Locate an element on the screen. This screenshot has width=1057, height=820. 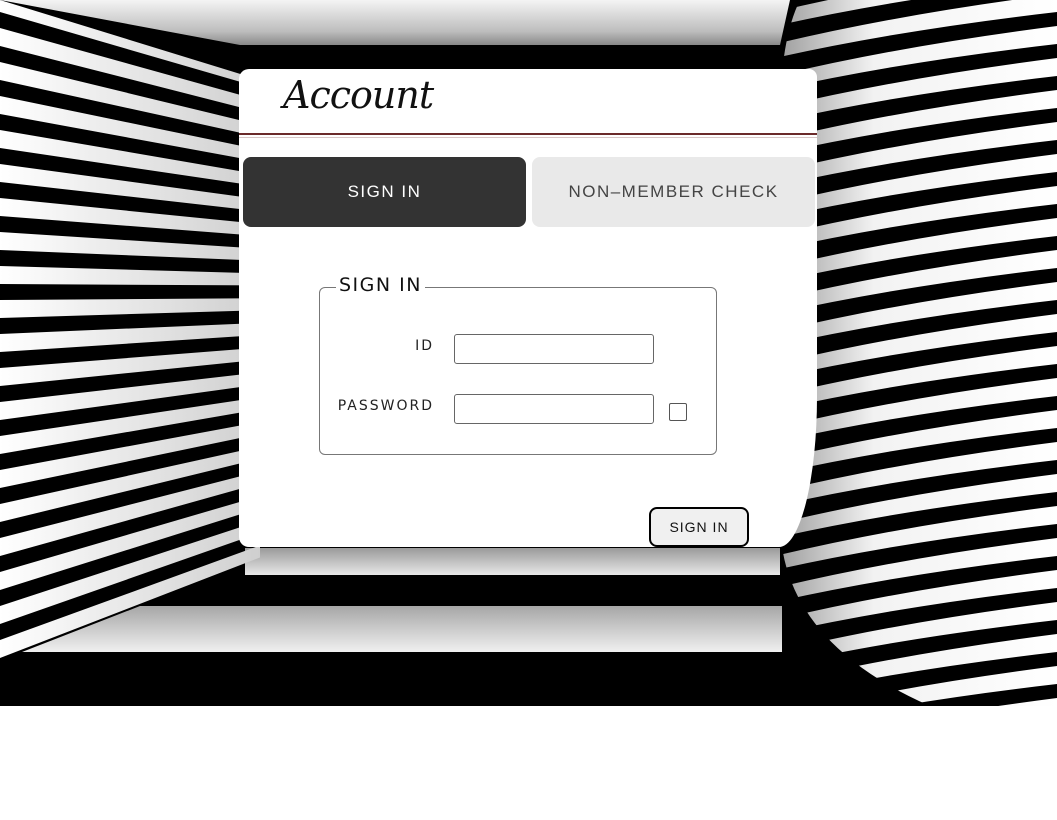
password-label: PASSWORD is located at coordinates (385, 406).